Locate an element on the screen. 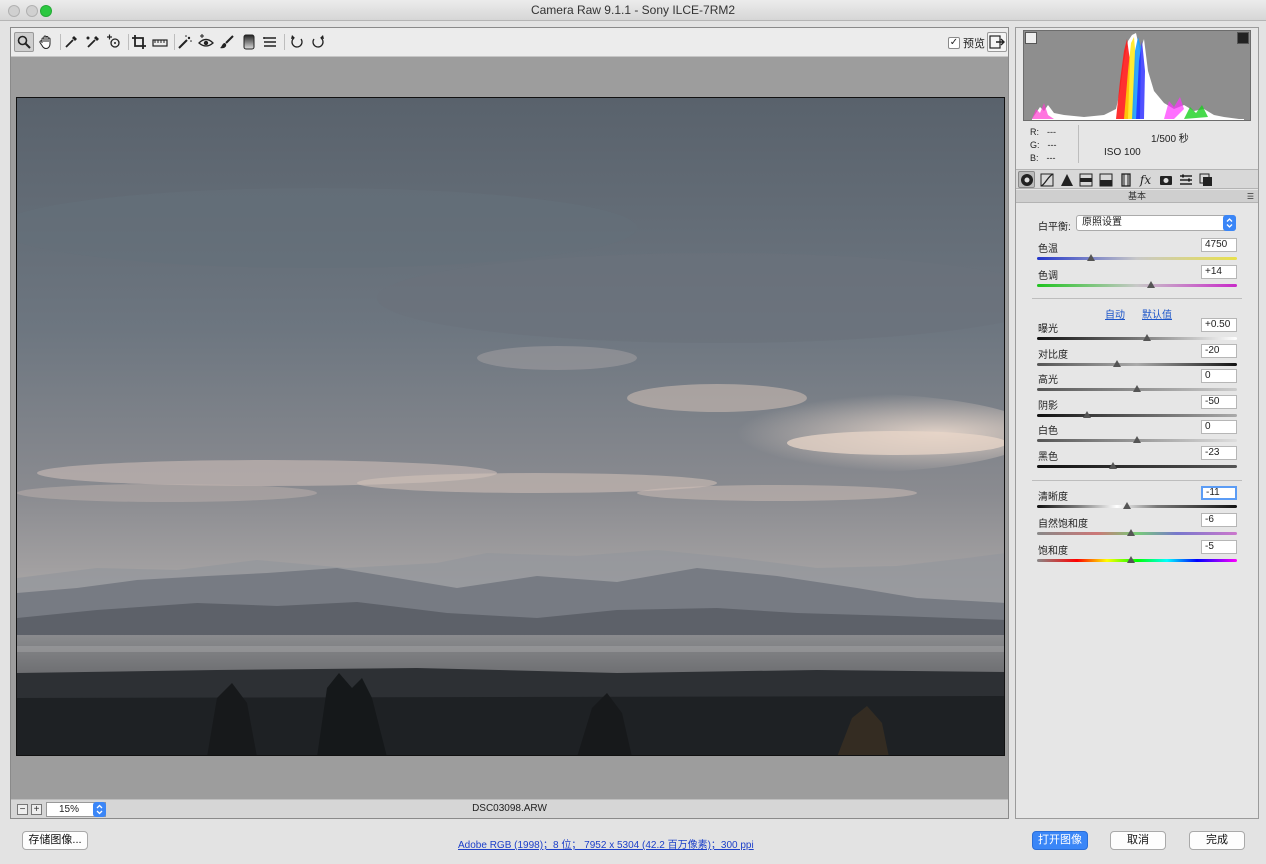 This screenshot has height=864, width=1266. tab-camera-calibration is located at coordinates (1165, 179).